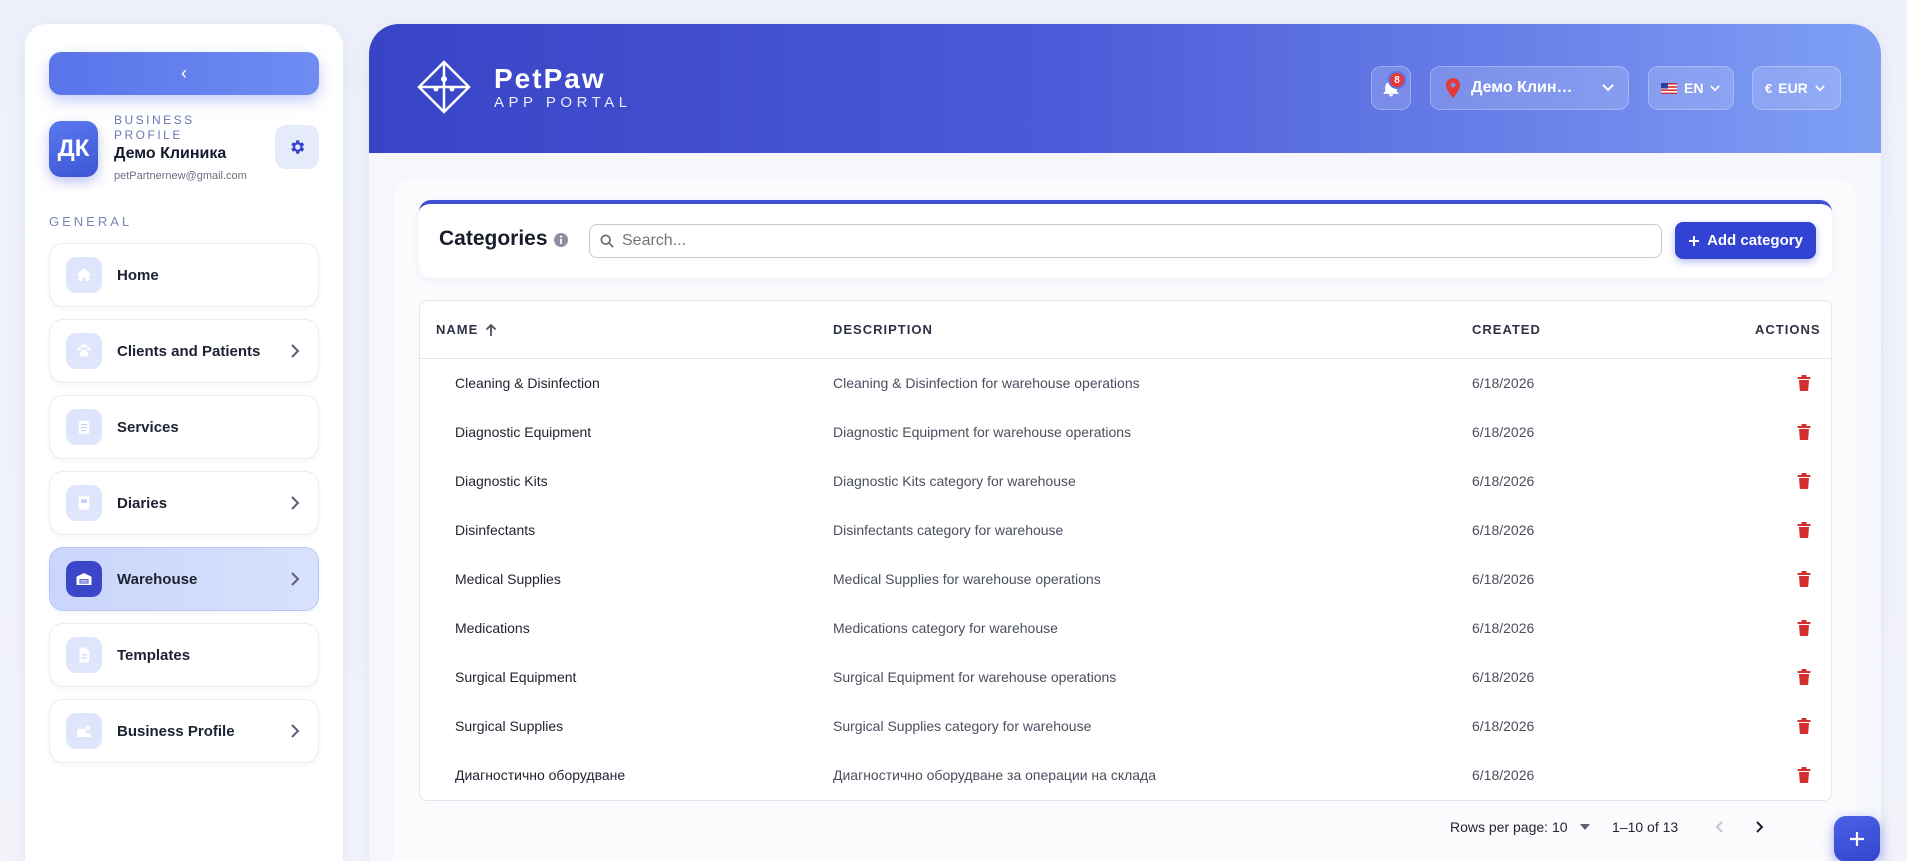 This screenshot has height=861, width=1907. I want to click on sidebar-item-label: Home, so click(138, 275).